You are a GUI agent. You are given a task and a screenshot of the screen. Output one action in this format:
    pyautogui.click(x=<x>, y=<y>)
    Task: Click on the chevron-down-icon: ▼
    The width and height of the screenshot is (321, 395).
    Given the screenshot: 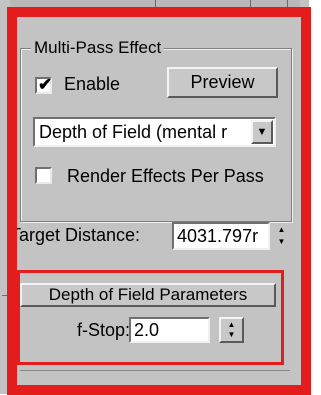 What is the action you would take?
    pyautogui.click(x=262, y=132)
    